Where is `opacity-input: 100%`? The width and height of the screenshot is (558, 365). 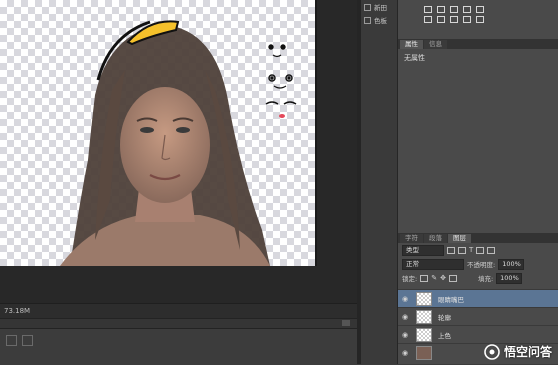 opacity-input: 100% is located at coordinates (511, 264).